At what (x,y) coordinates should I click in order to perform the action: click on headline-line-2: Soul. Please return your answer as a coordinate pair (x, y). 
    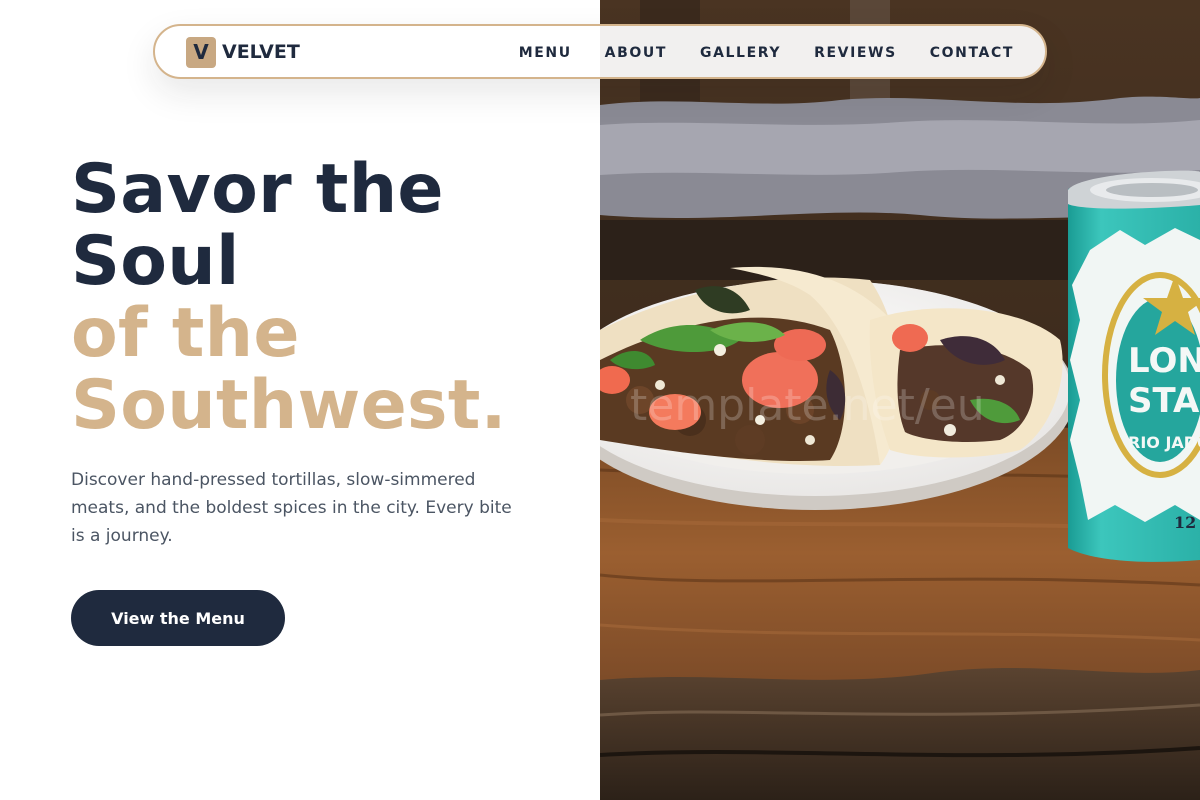
    Looking at the image, I should click on (155, 261).